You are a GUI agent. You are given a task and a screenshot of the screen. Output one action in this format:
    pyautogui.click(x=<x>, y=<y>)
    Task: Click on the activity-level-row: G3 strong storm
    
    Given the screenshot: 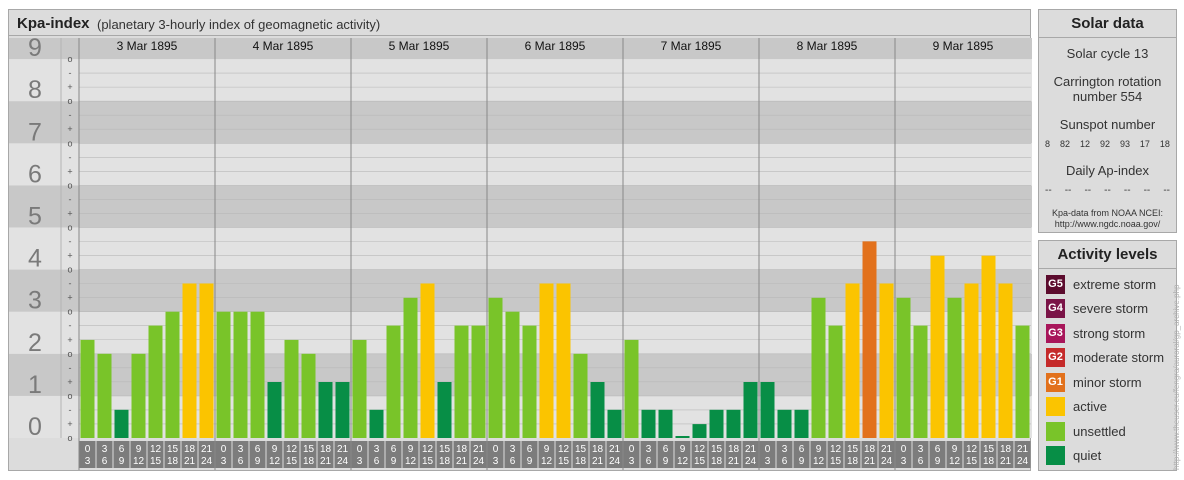 What is the action you would take?
    pyautogui.click(x=1095, y=333)
    